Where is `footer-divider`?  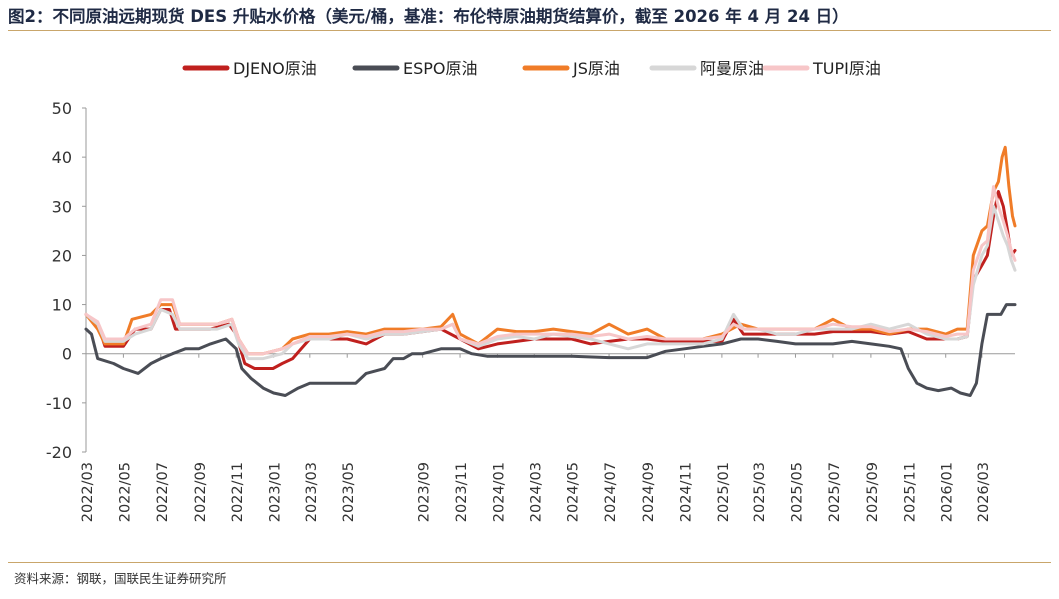
footer-divider is located at coordinates (529, 562).